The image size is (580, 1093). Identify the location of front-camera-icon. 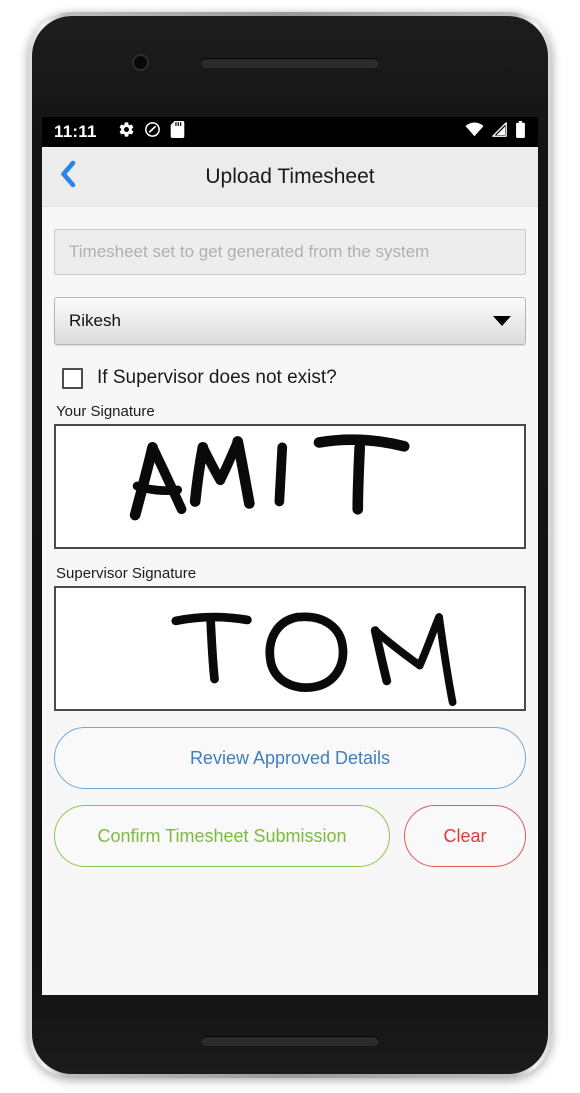
(140, 62).